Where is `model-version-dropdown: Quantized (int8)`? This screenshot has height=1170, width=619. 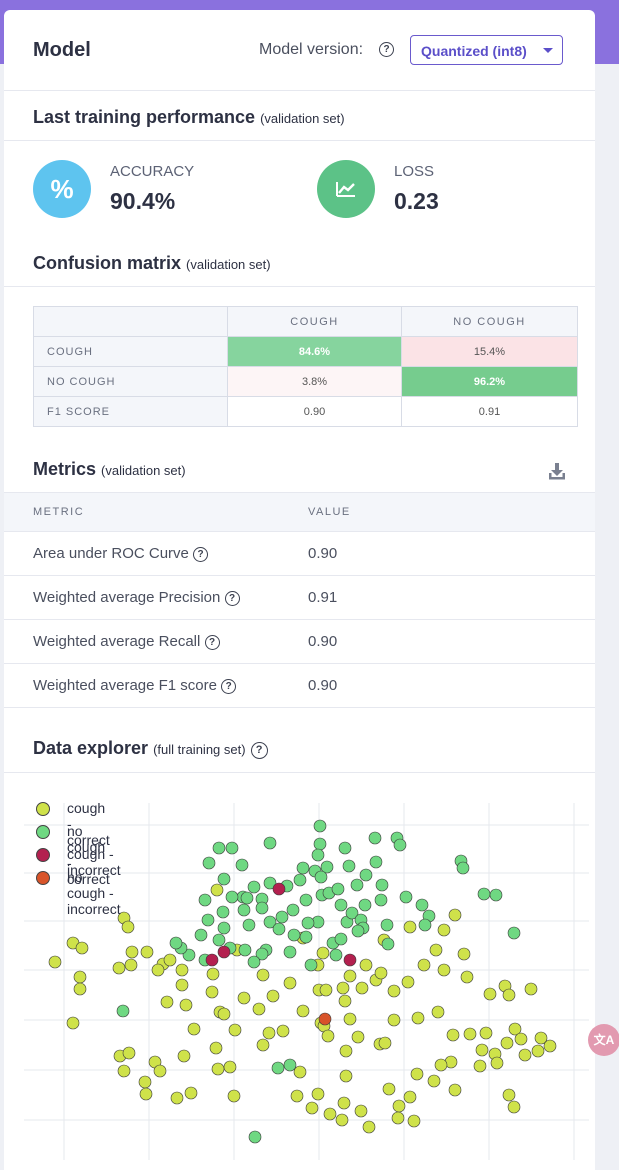 model-version-dropdown: Quantized (int8) is located at coordinates (486, 50).